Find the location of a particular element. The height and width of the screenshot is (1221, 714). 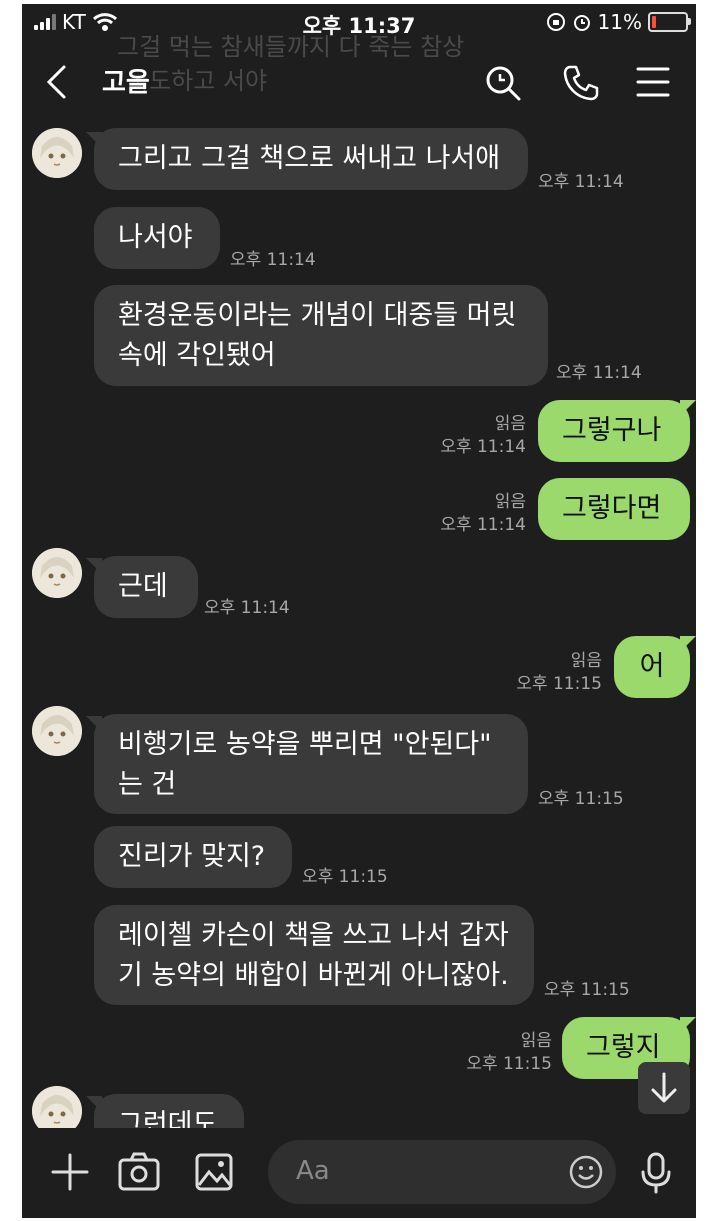

arrow-down-icon is located at coordinates (664, 1087).